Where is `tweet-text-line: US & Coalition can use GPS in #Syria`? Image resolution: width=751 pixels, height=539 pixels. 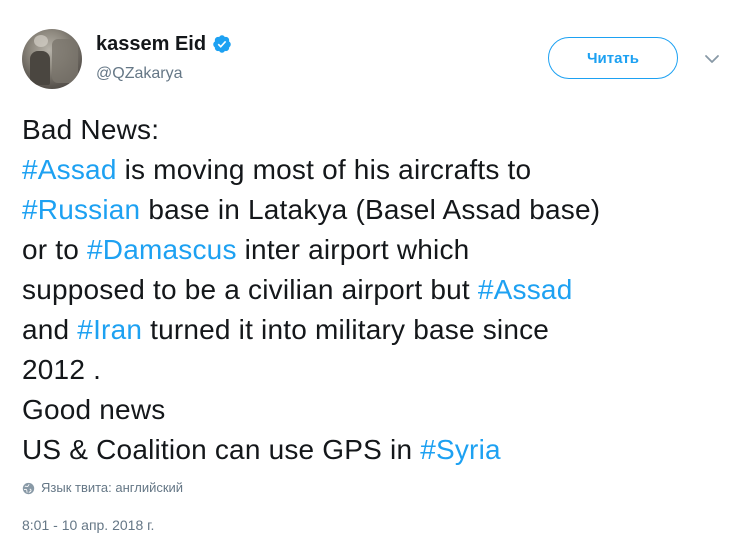
tweet-text-line: US & Coalition can use GPS in #Syria is located at coordinates (377, 450).